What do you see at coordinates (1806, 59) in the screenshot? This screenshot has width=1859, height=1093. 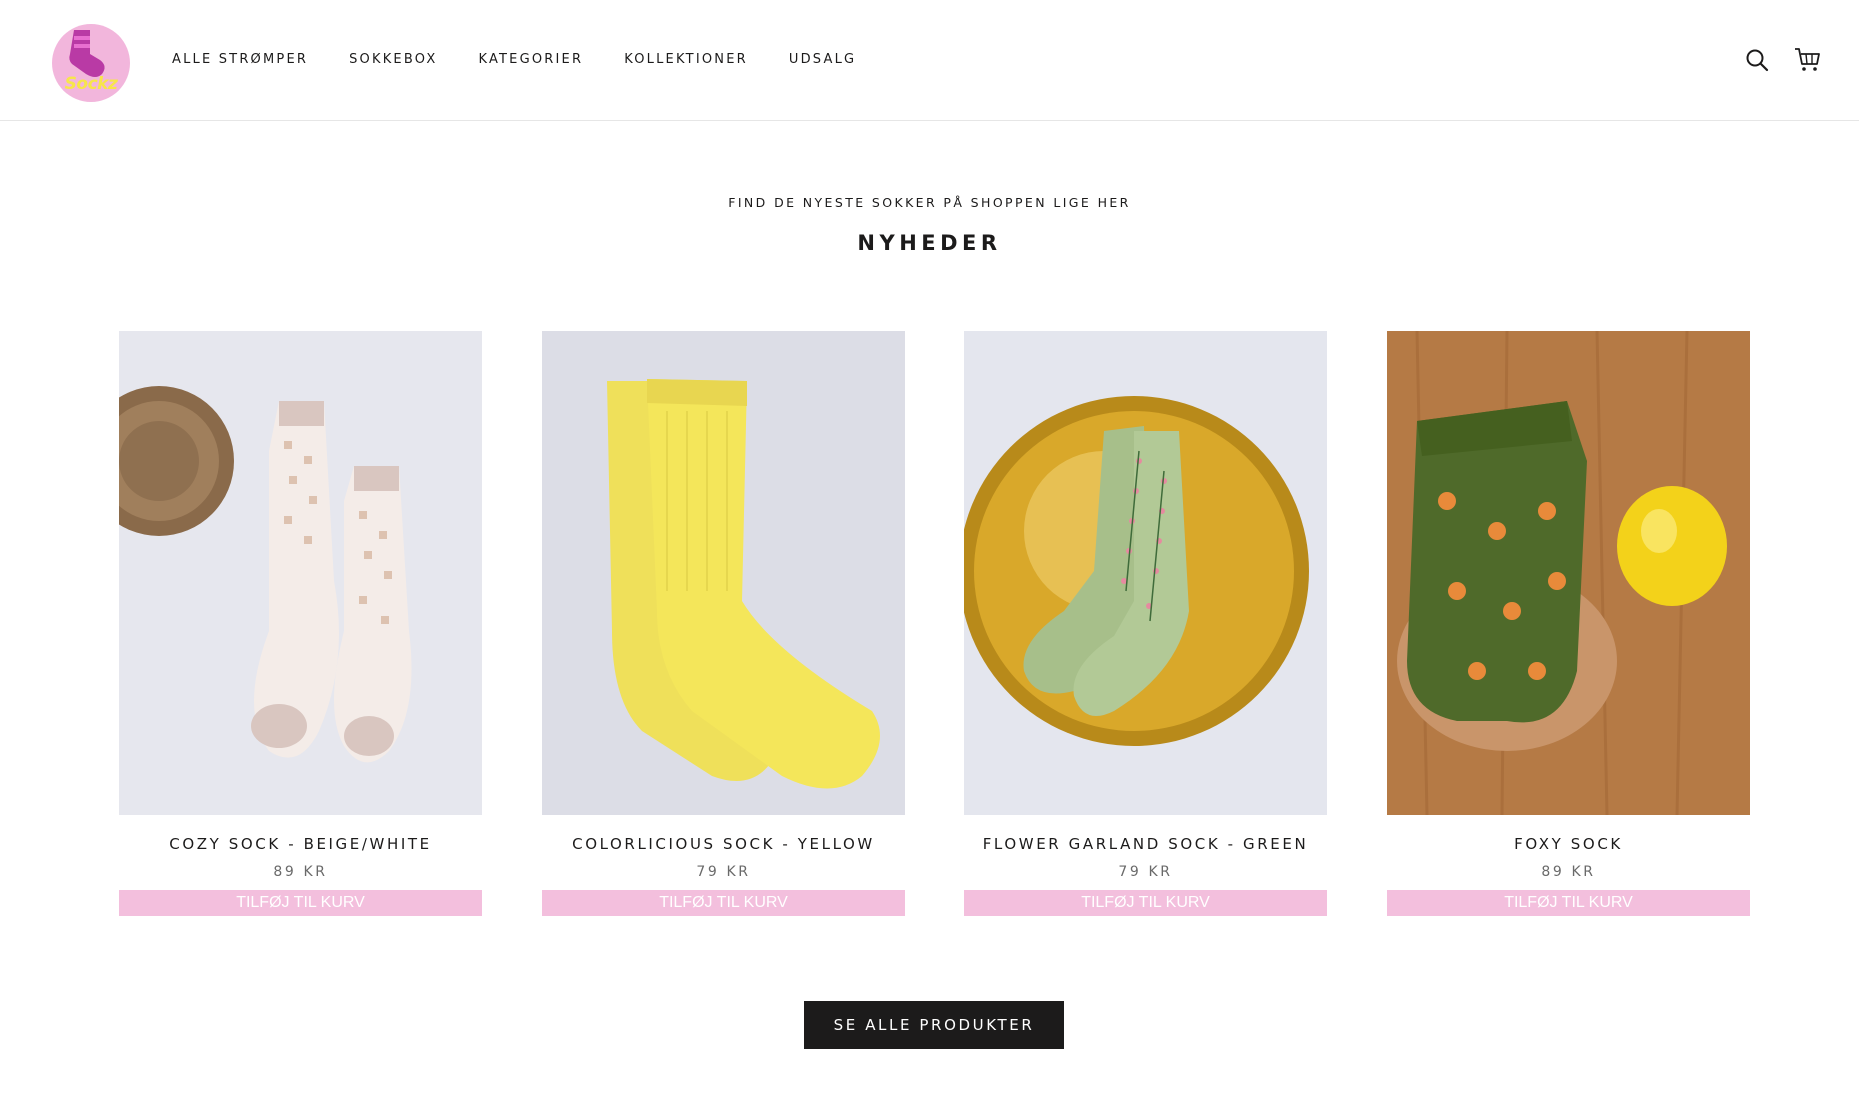 I see `cart-icon` at bounding box center [1806, 59].